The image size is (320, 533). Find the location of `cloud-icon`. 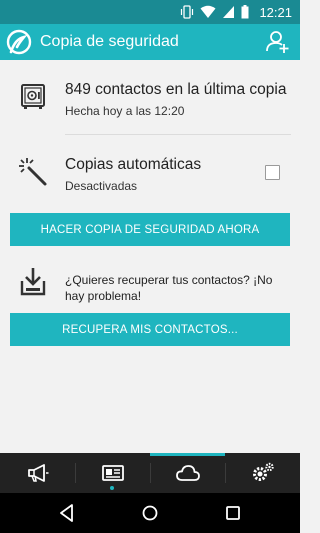

cloud-icon is located at coordinates (187, 473).